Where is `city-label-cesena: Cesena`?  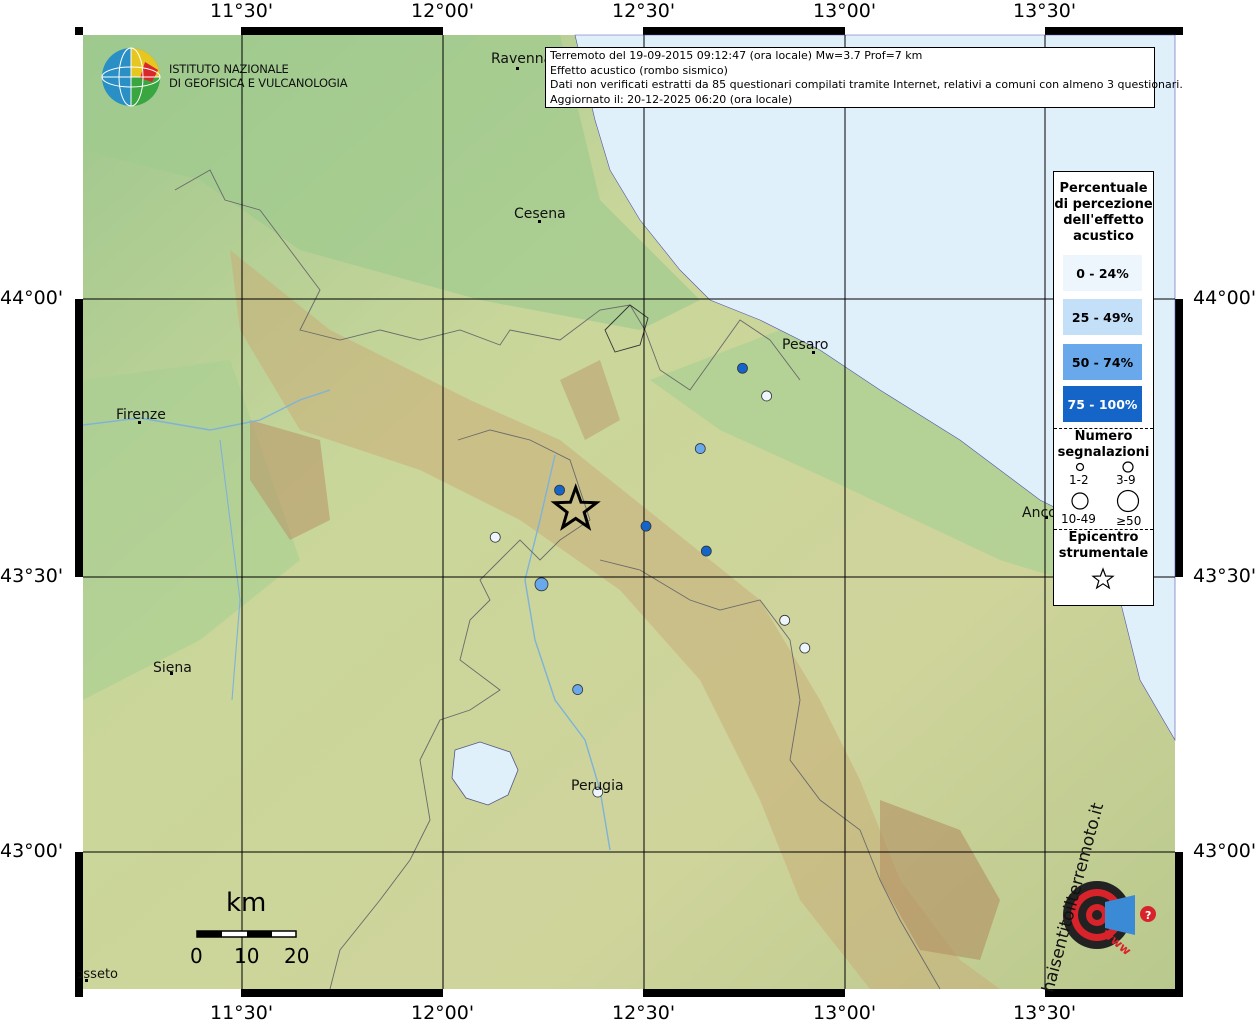 city-label-cesena: Cesena is located at coordinates (540, 214).